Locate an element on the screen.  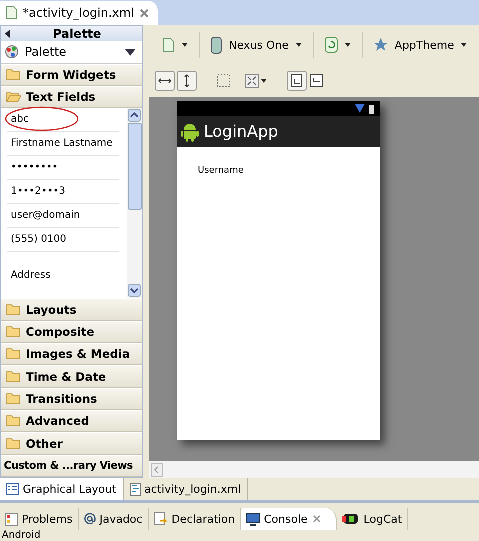
collapse-arrow-icon is located at coordinates (8, 34).